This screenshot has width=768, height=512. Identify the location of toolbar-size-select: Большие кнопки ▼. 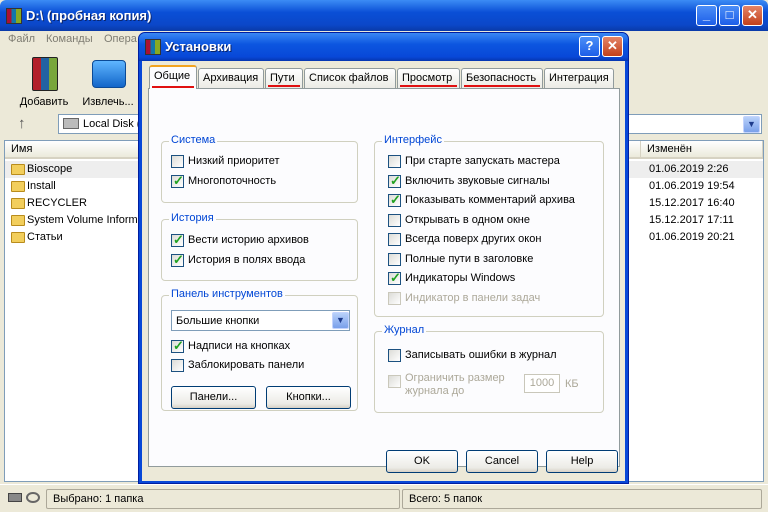
(260, 320).